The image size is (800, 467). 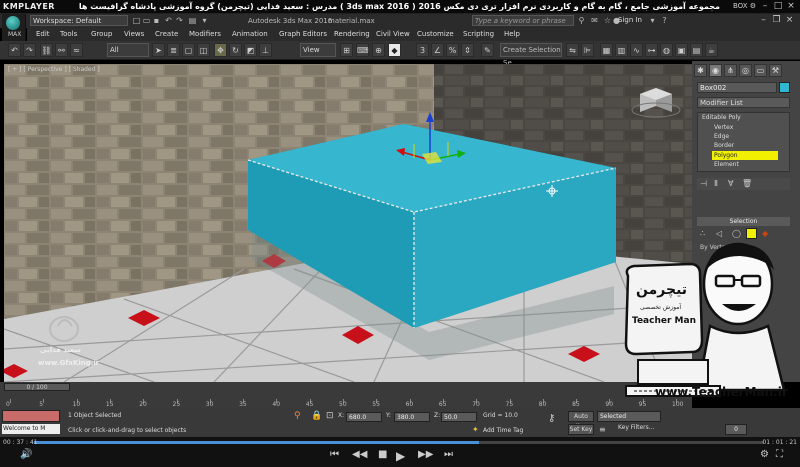 What do you see at coordinates (146, 20) in the screenshot?
I see `open-file-icon: ▭` at bounding box center [146, 20].